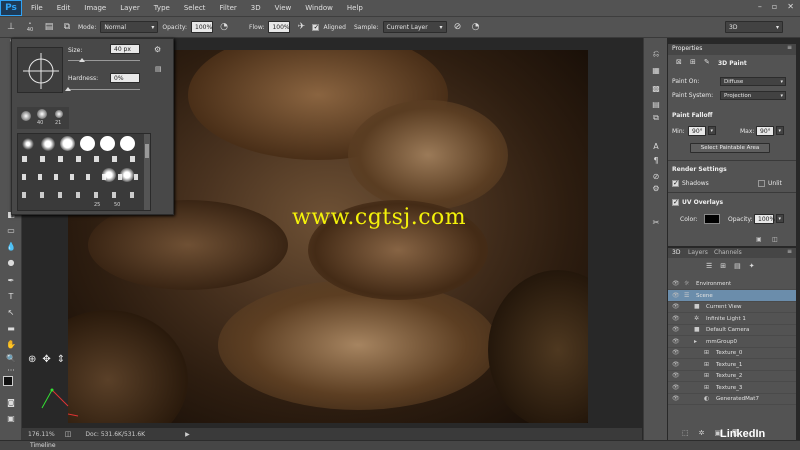 The height and width of the screenshot is (450, 800). What do you see at coordinates (732, 319) in the screenshot?
I see `scene-item-infinite-light-1: 👁 ✲ Infinite Light 1` at bounding box center [732, 319].